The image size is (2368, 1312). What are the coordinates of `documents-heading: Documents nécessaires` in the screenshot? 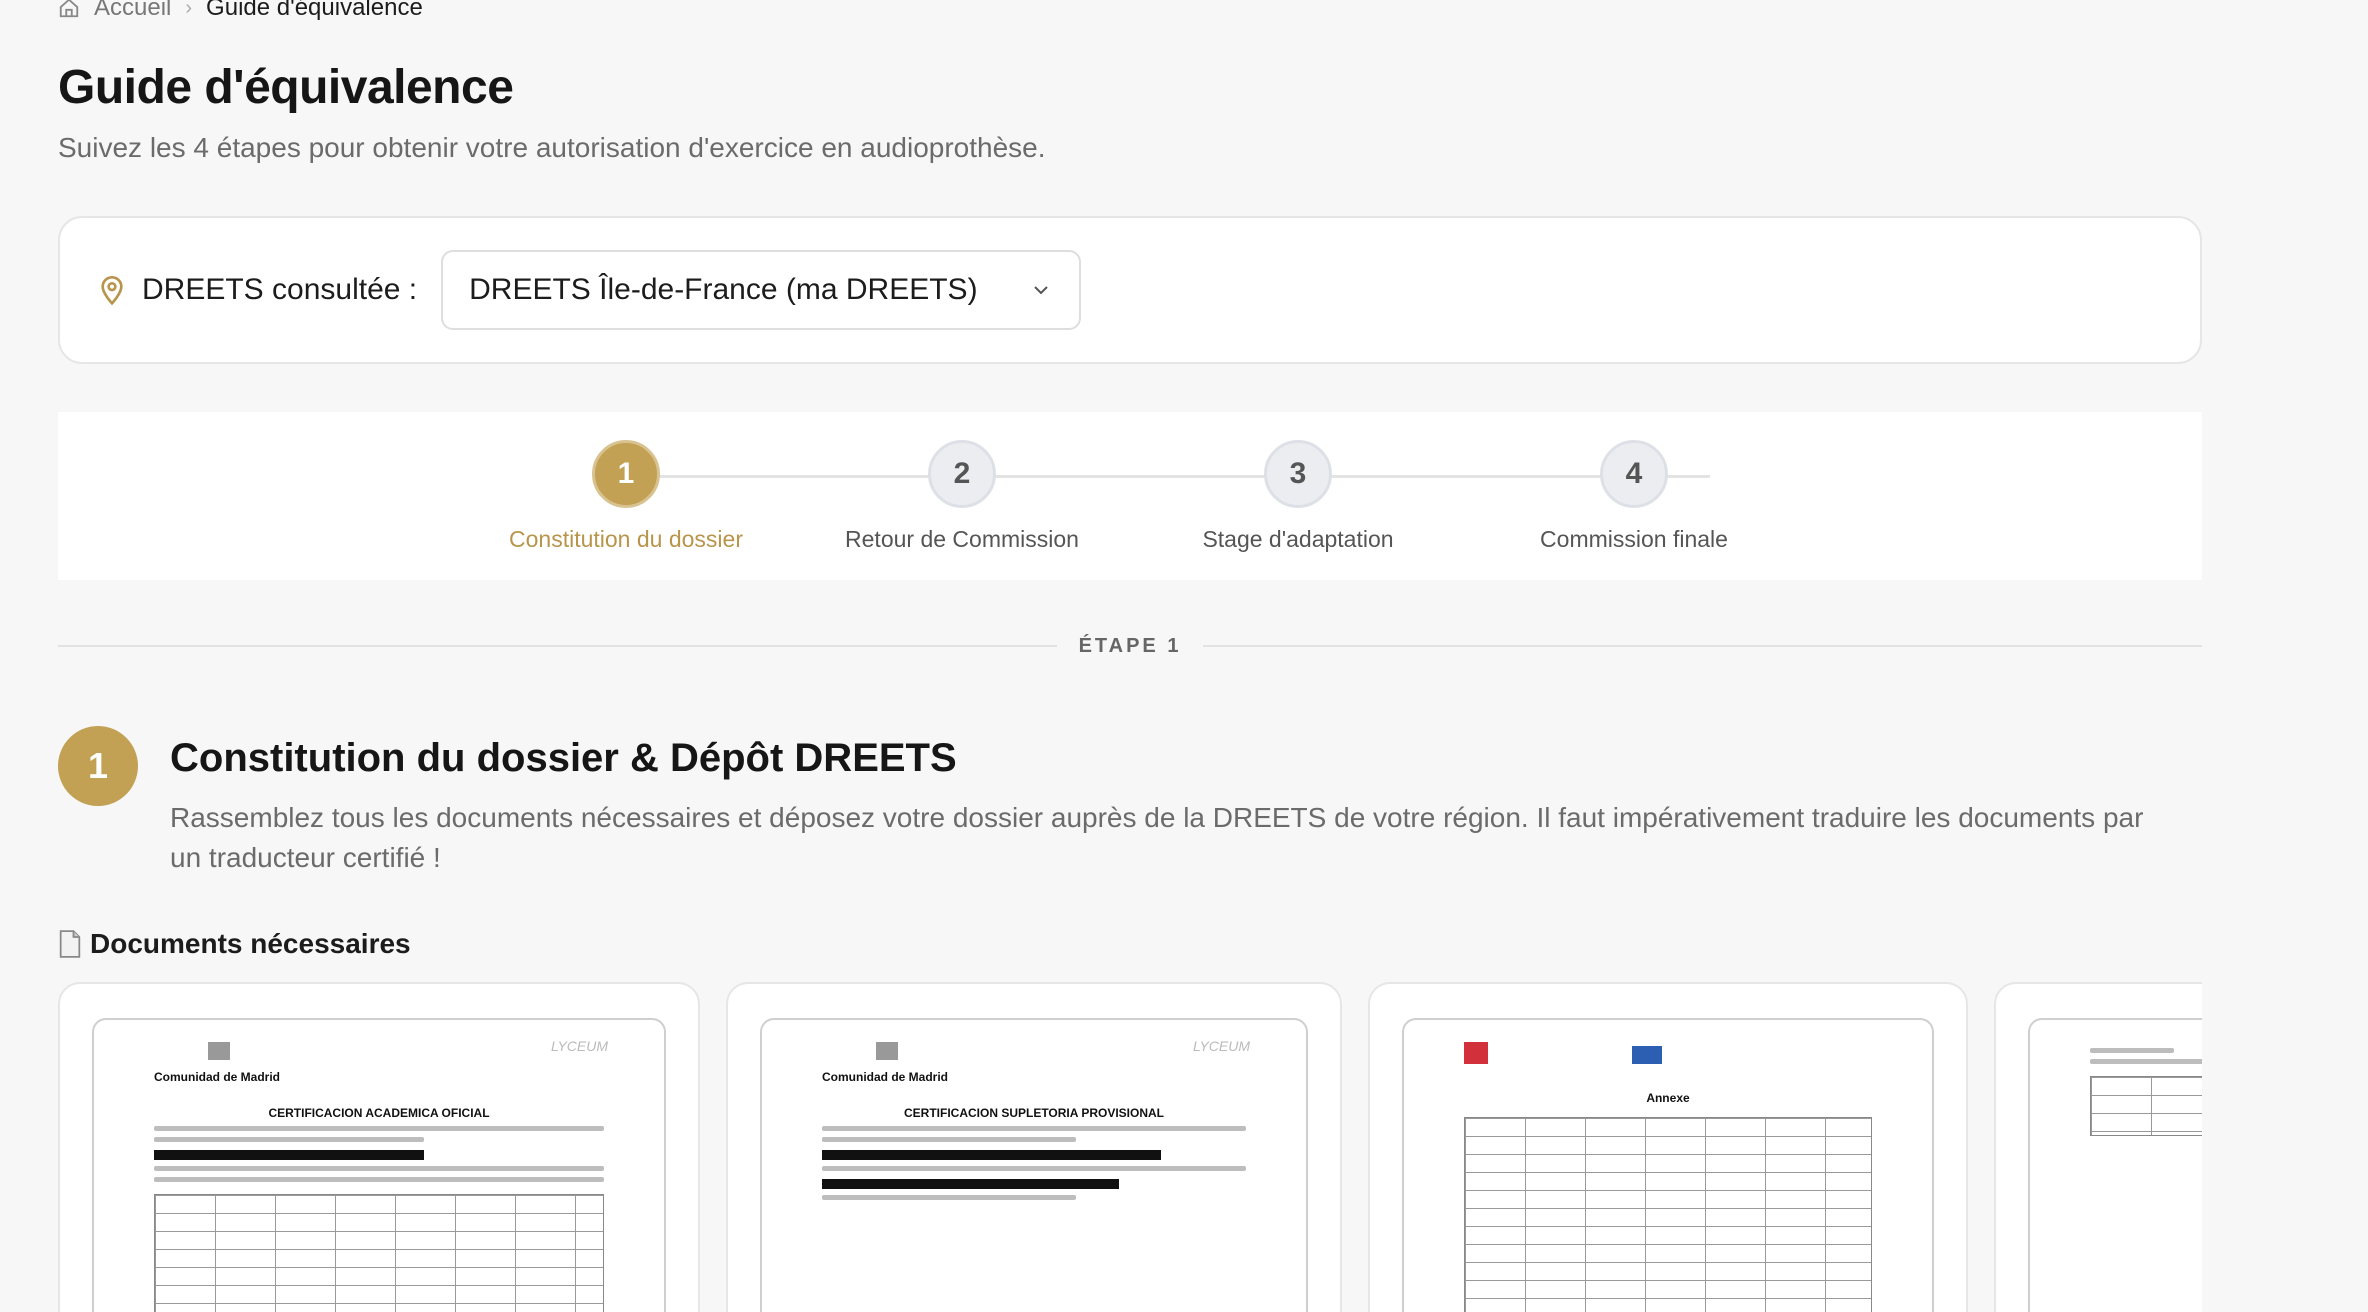 It's located at (234, 944).